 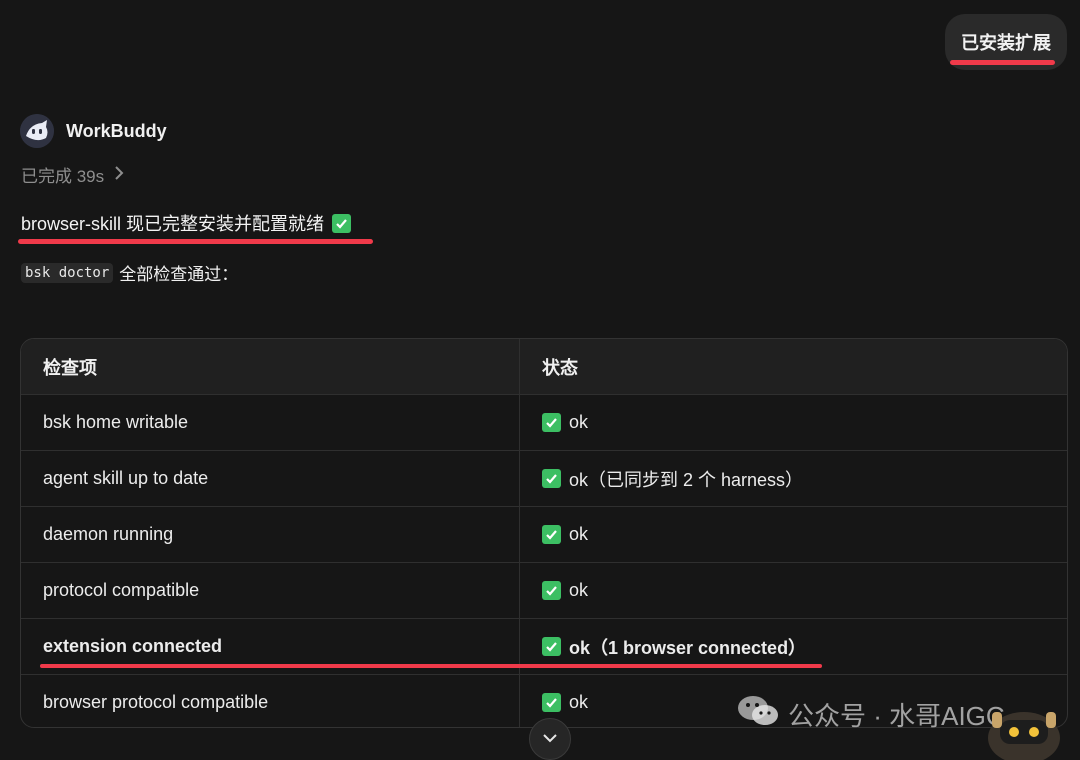 What do you see at coordinates (270, 534) in the screenshot?
I see `check-item: daemon running` at bounding box center [270, 534].